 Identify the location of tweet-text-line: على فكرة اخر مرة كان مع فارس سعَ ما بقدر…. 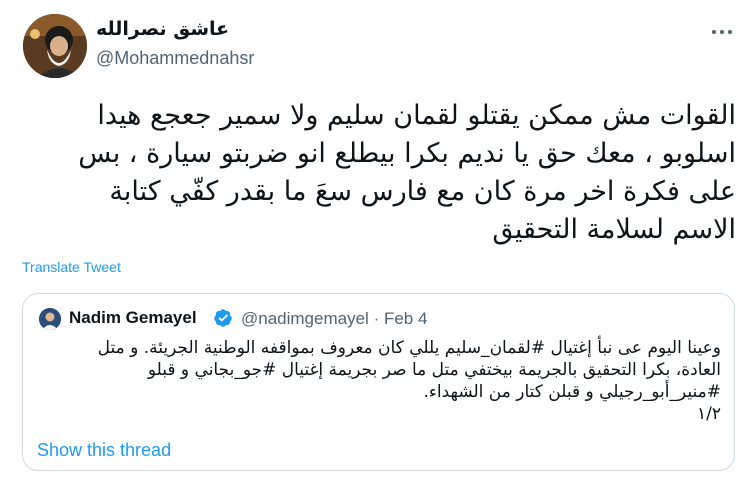
(422, 191).